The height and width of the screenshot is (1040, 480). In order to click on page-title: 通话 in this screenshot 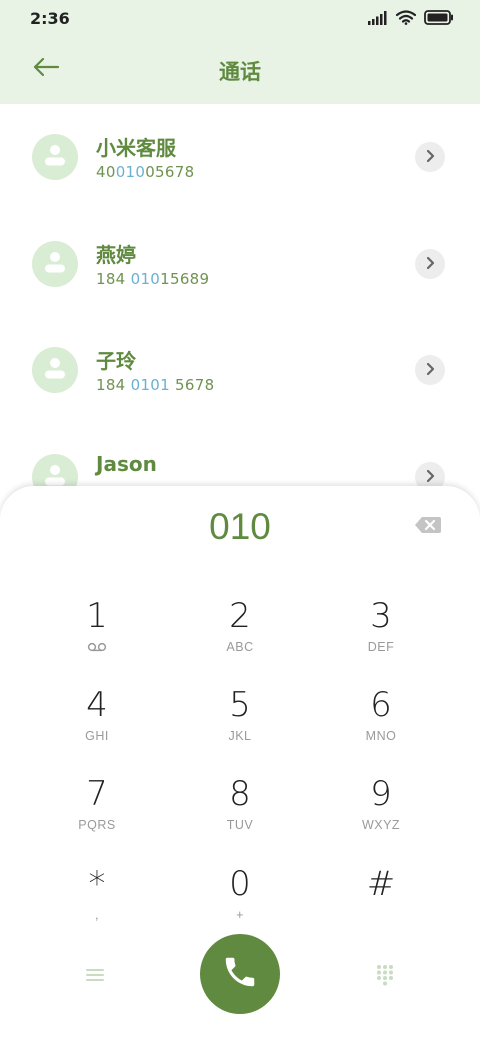, I will do `click(240, 72)`.